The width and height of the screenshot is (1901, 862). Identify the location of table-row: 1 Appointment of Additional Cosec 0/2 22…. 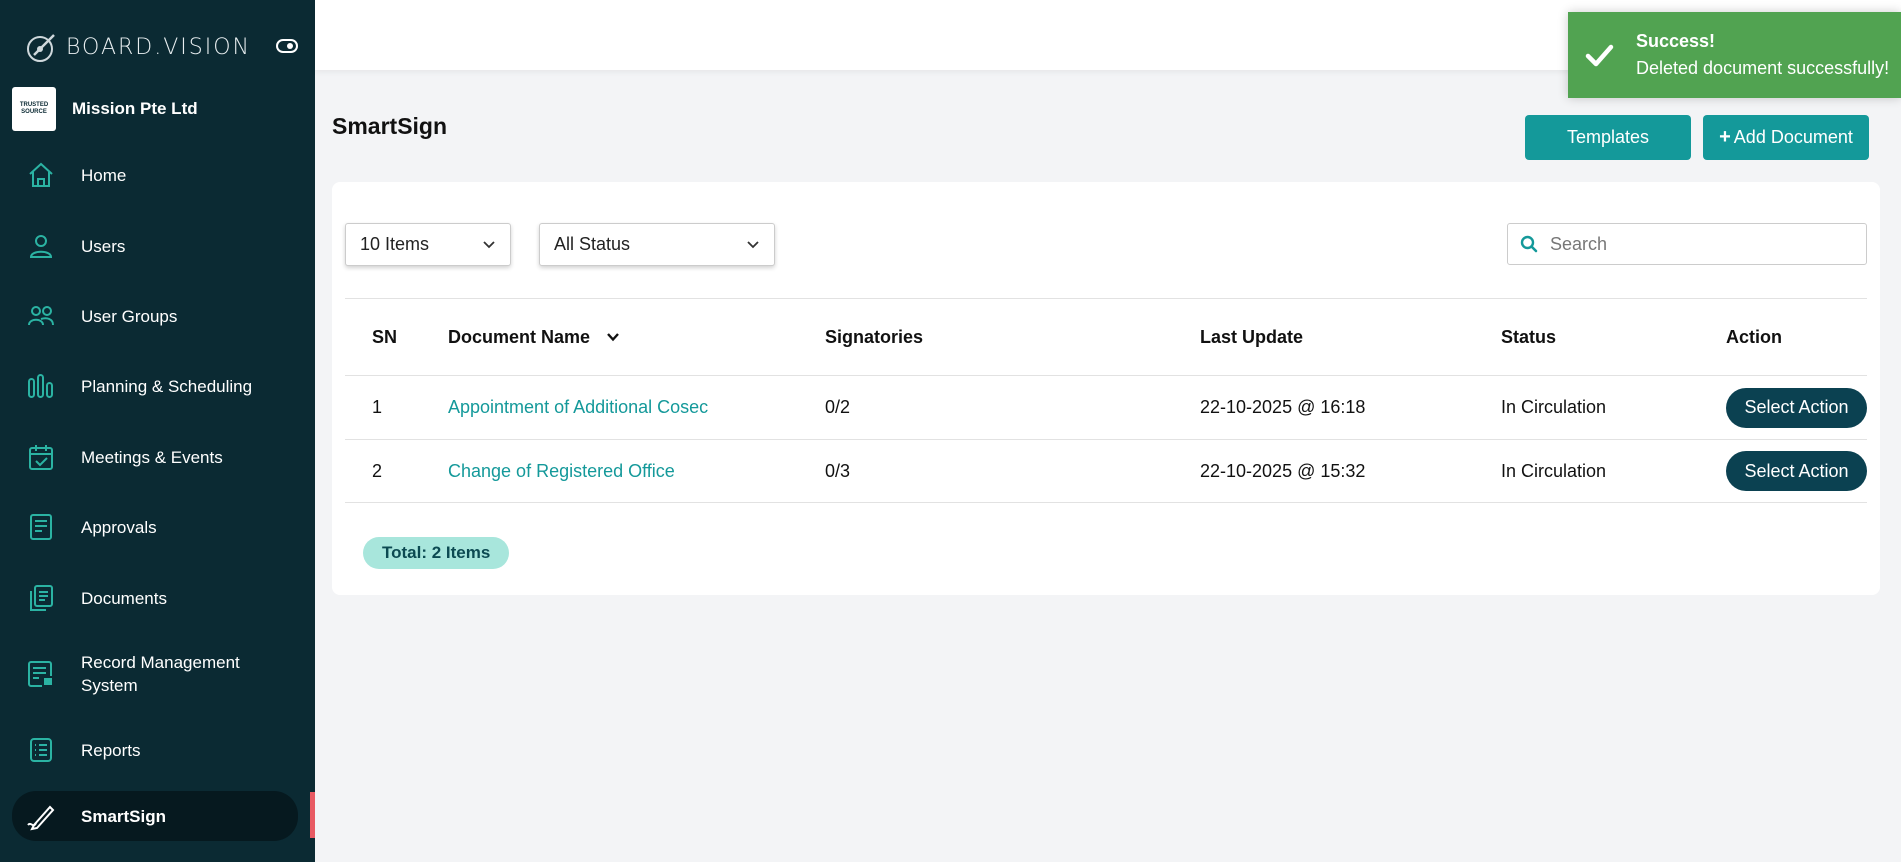
(1106, 407).